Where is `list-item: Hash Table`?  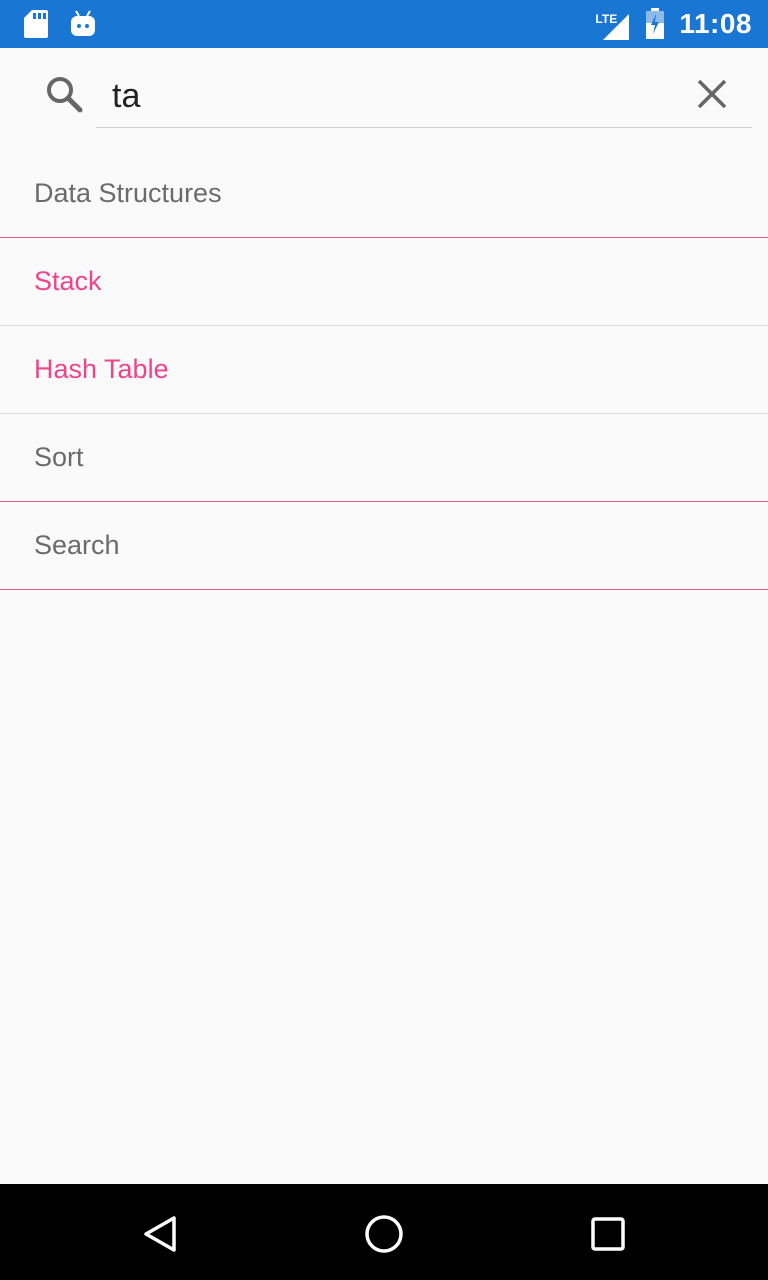
list-item: Hash Table is located at coordinates (384, 370).